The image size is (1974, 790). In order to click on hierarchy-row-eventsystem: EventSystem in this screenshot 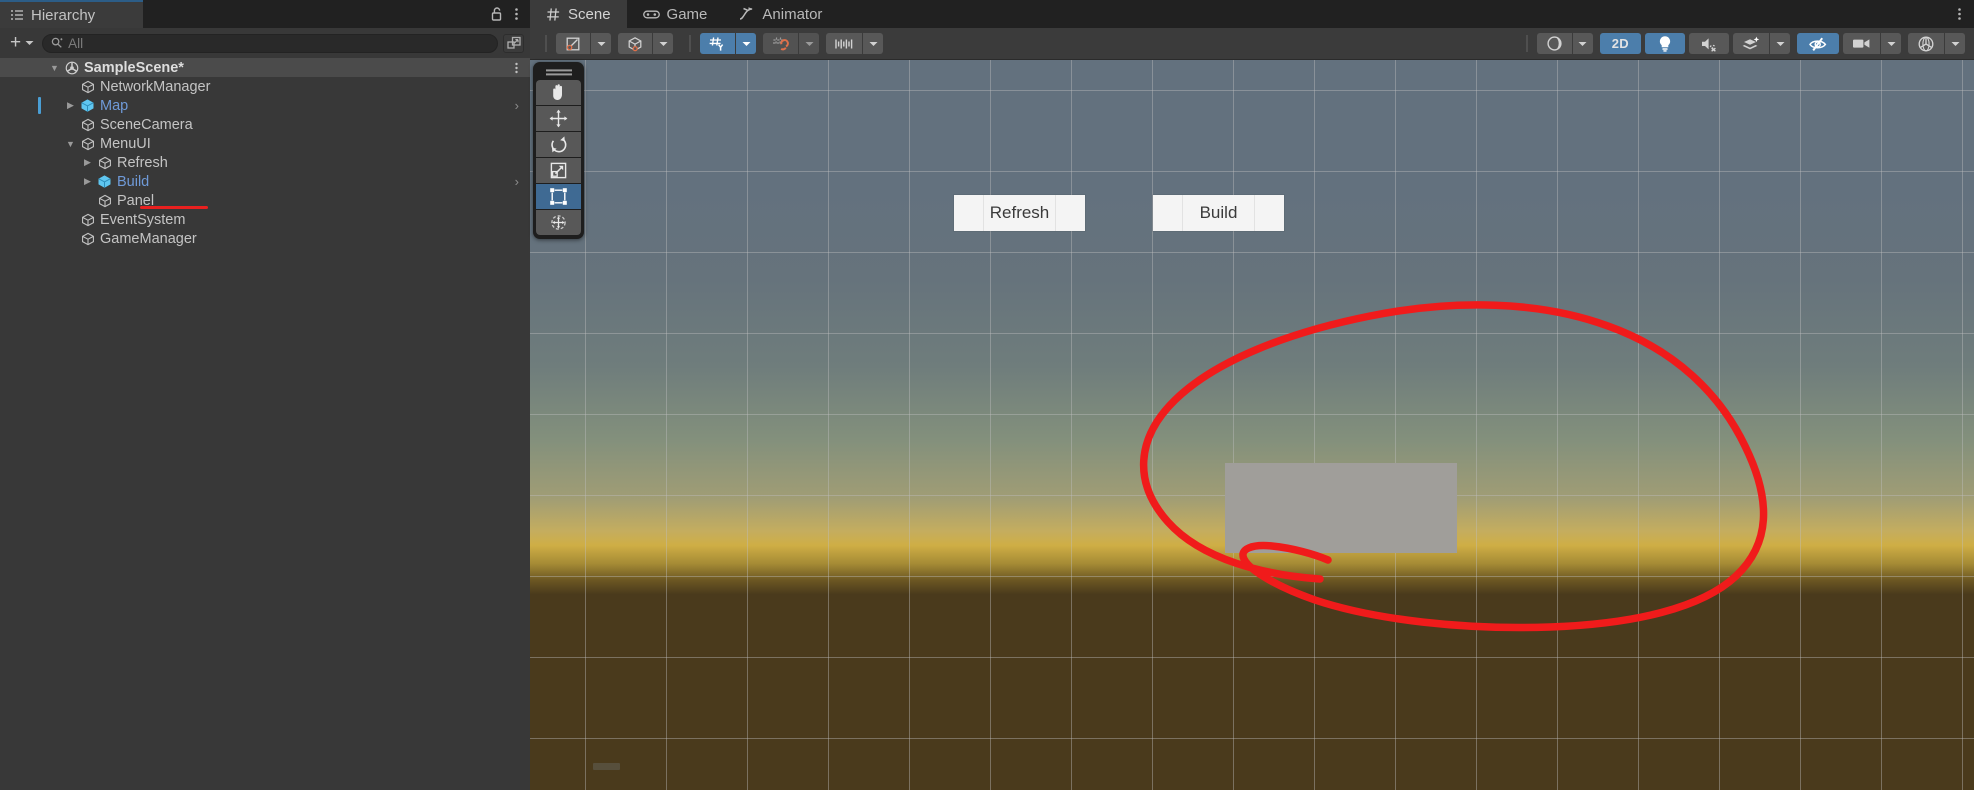, I will do `click(265, 219)`.